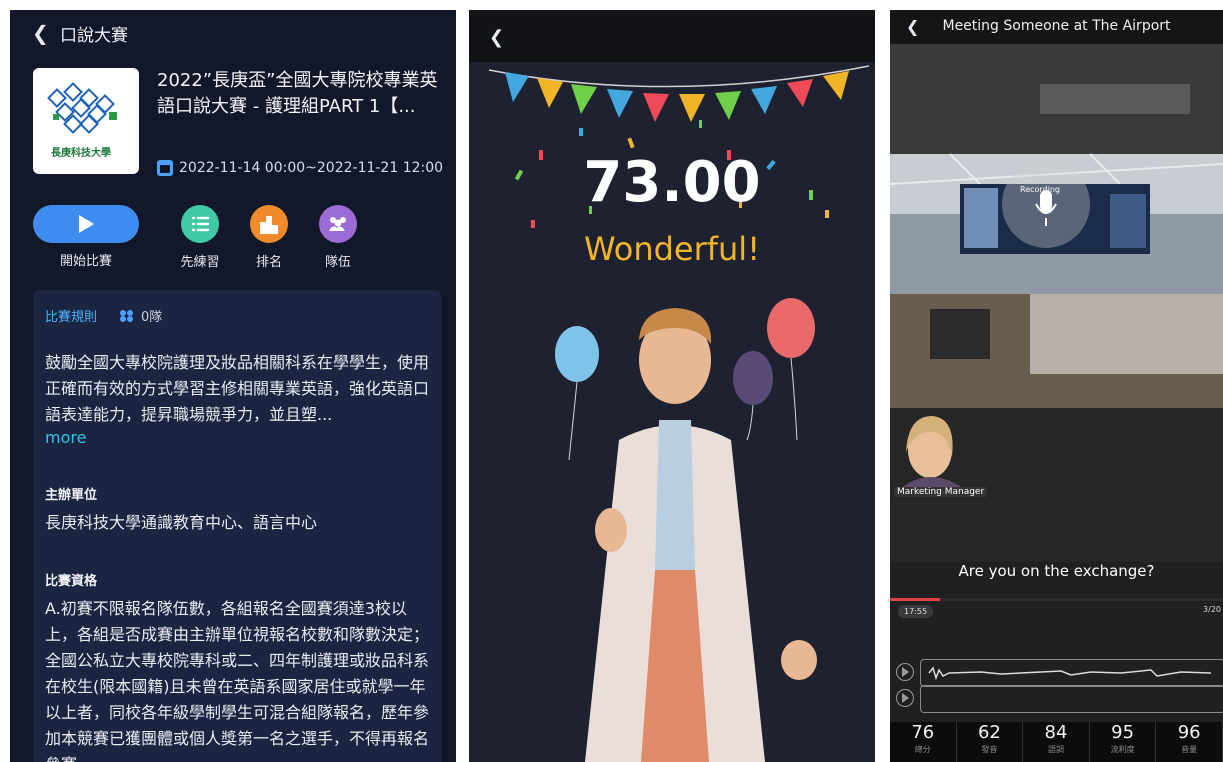 The width and height of the screenshot is (1223, 762). What do you see at coordinates (1212, 609) in the screenshot?
I see `question-counter: 3/20` at bounding box center [1212, 609].